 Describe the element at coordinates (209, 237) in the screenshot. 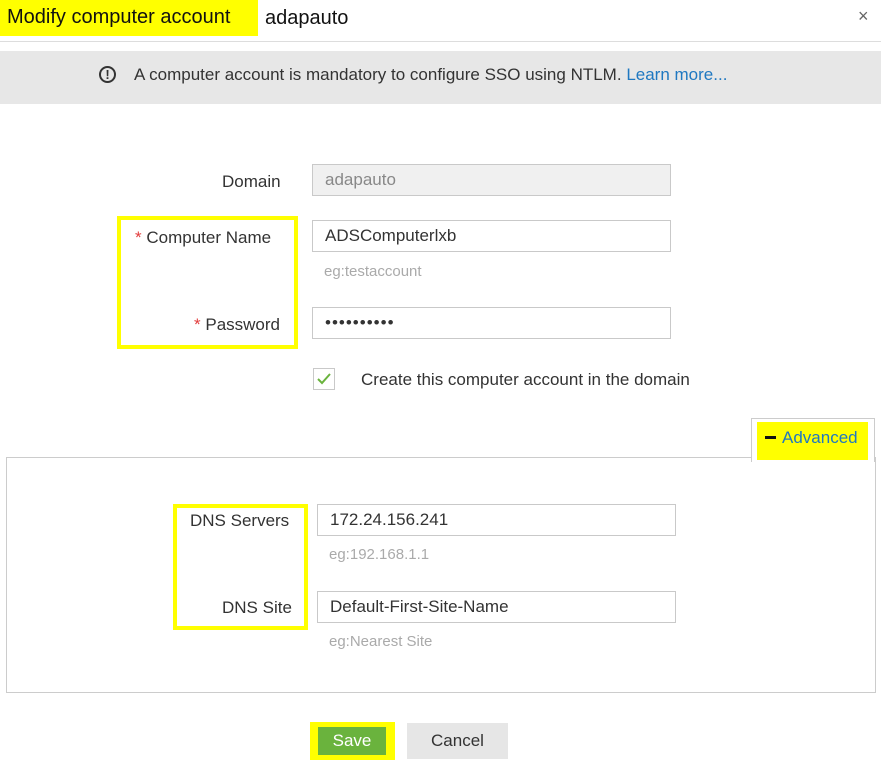

I see `computer-name-label-text: Computer Name` at that location.